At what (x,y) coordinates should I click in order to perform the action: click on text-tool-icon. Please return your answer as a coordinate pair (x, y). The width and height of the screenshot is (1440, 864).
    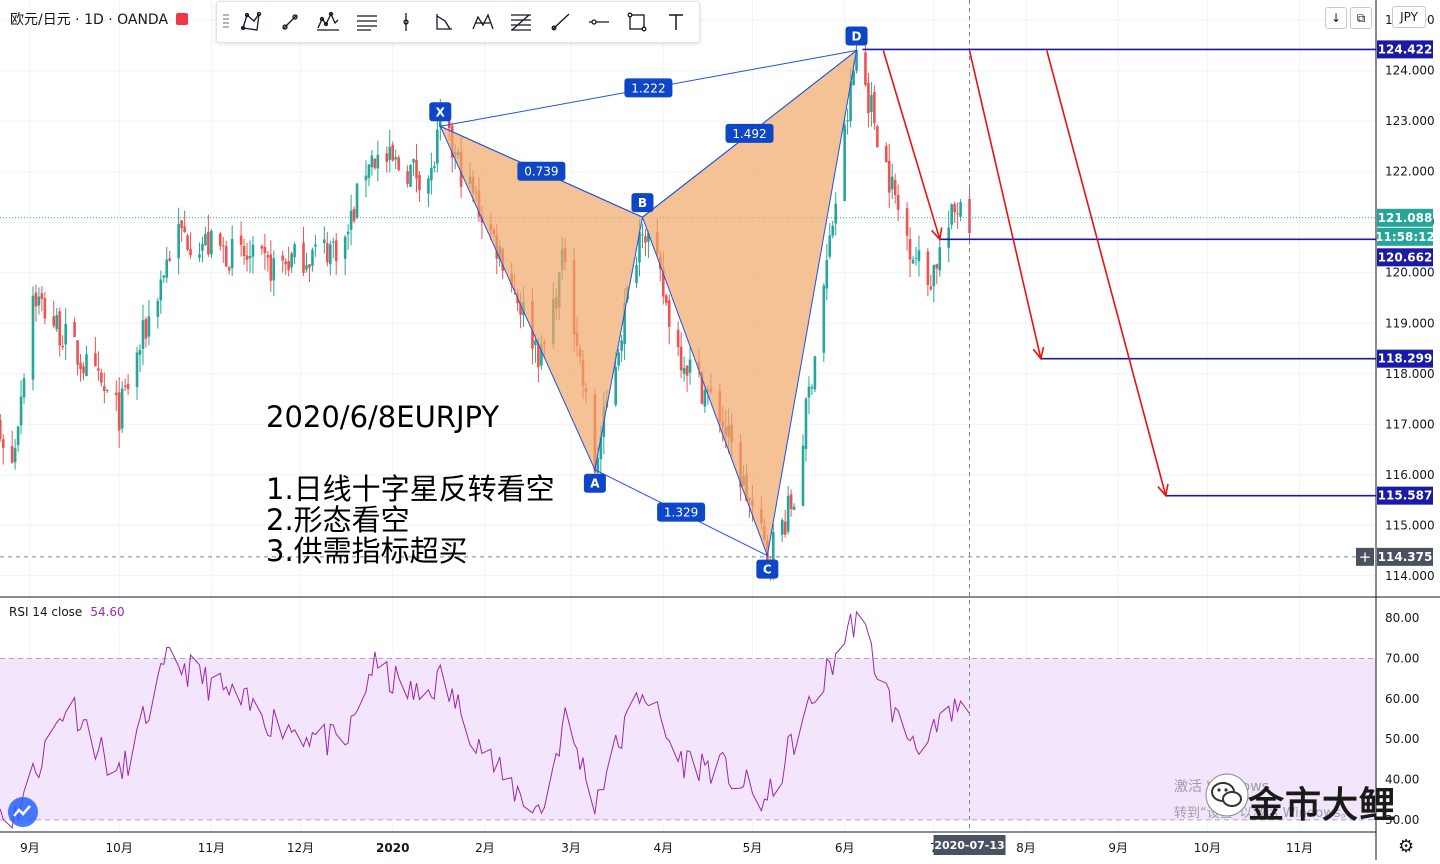
    Looking at the image, I should click on (676, 22).